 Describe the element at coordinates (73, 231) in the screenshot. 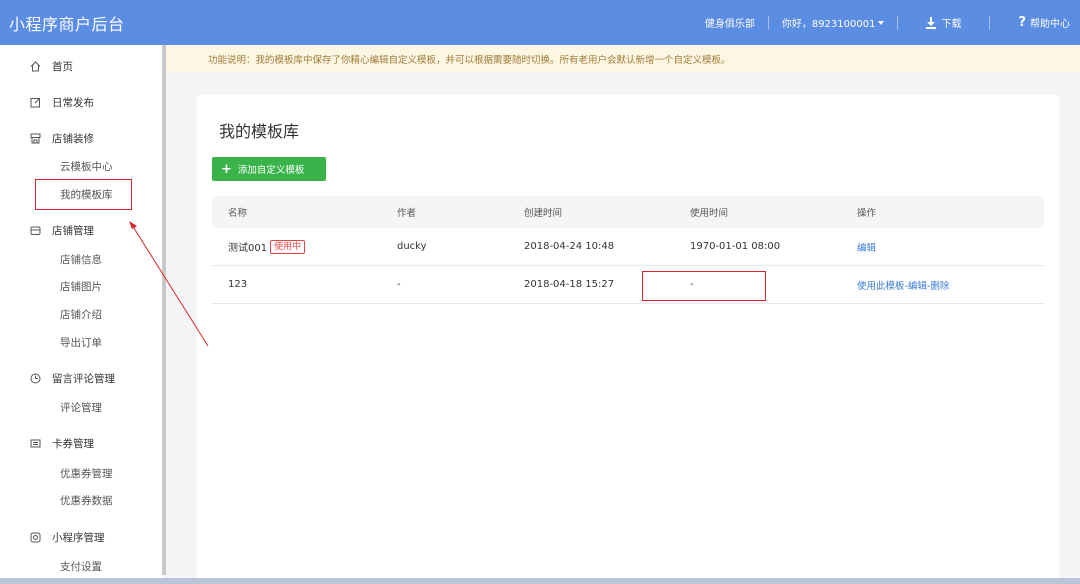

I see `sidebar-item-label: 店铺管理` at that location.